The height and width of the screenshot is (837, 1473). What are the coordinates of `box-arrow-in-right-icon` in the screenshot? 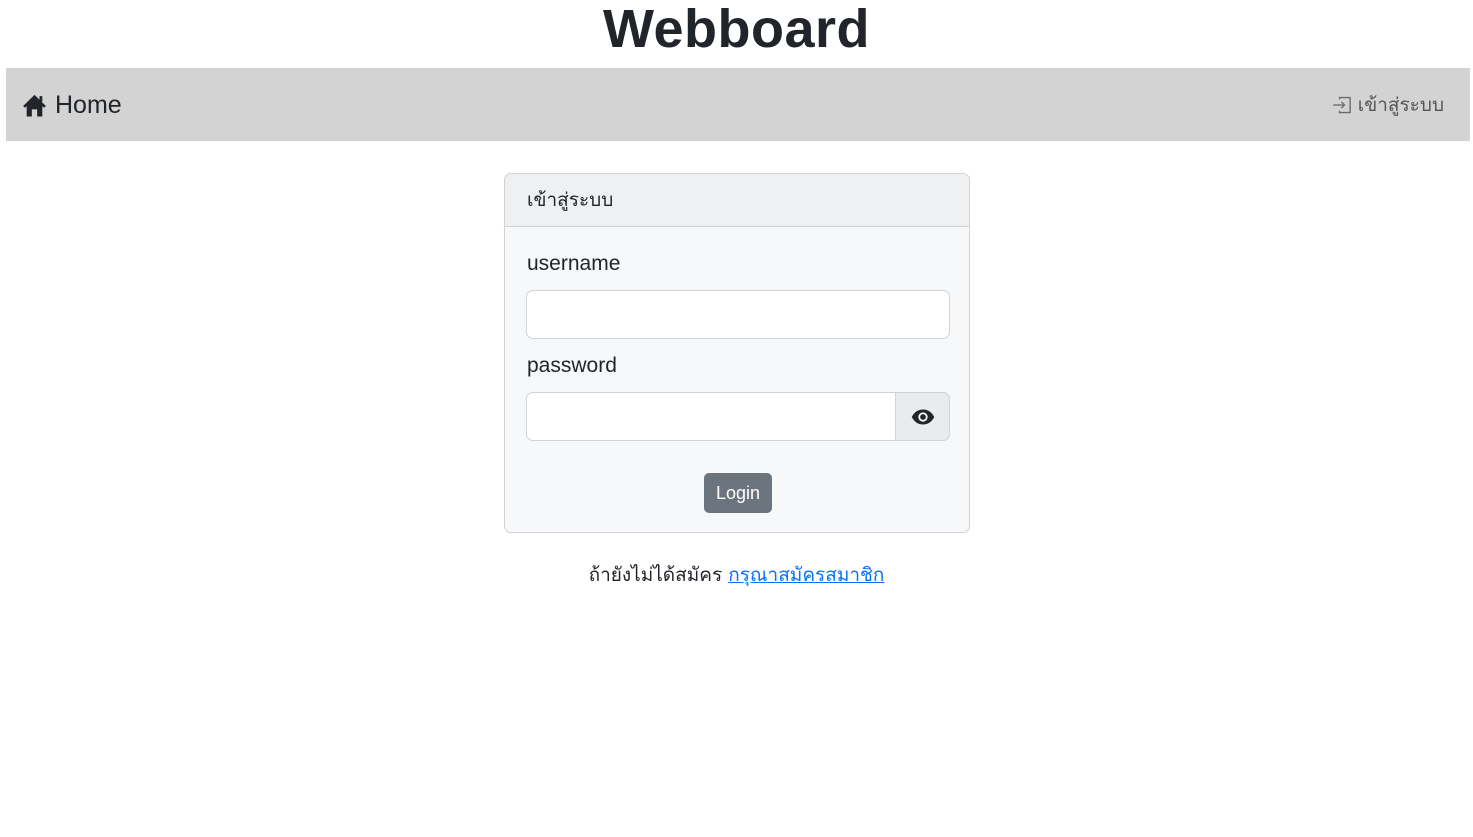 It's located at (1342, 105).